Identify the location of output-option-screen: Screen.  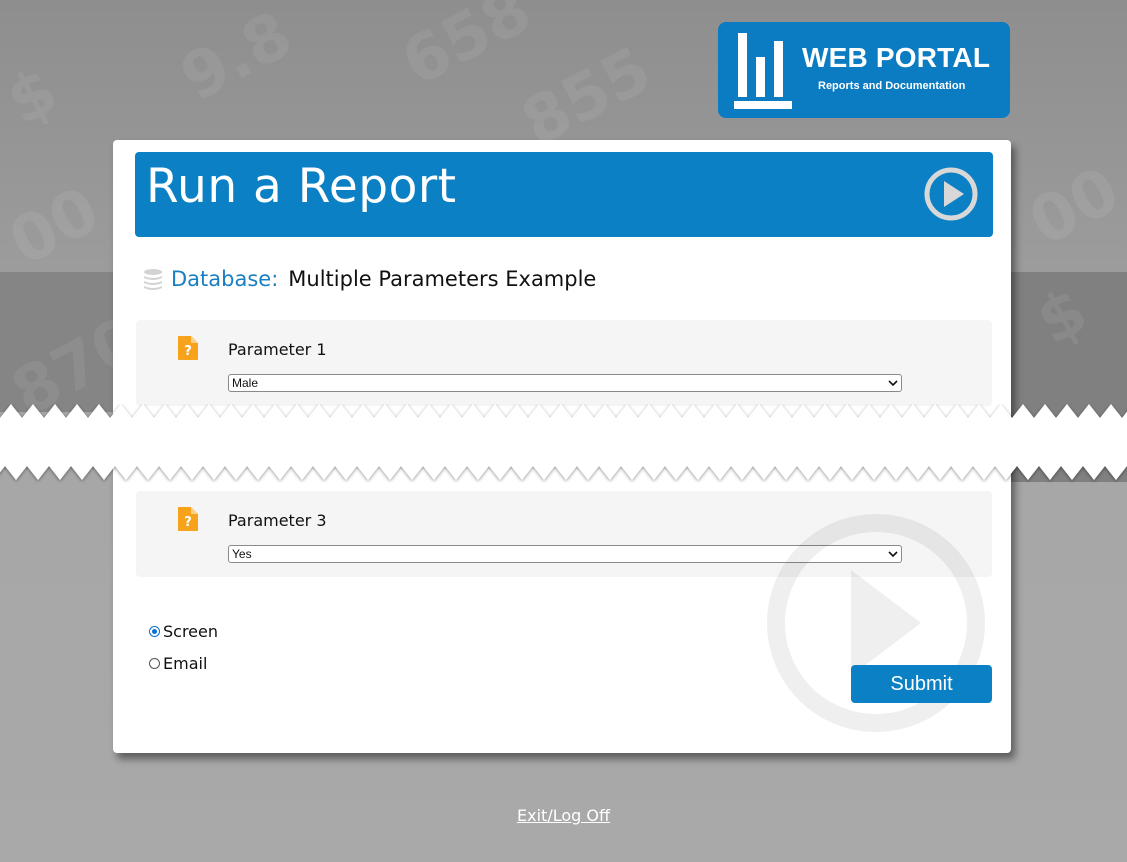
(183, 631).